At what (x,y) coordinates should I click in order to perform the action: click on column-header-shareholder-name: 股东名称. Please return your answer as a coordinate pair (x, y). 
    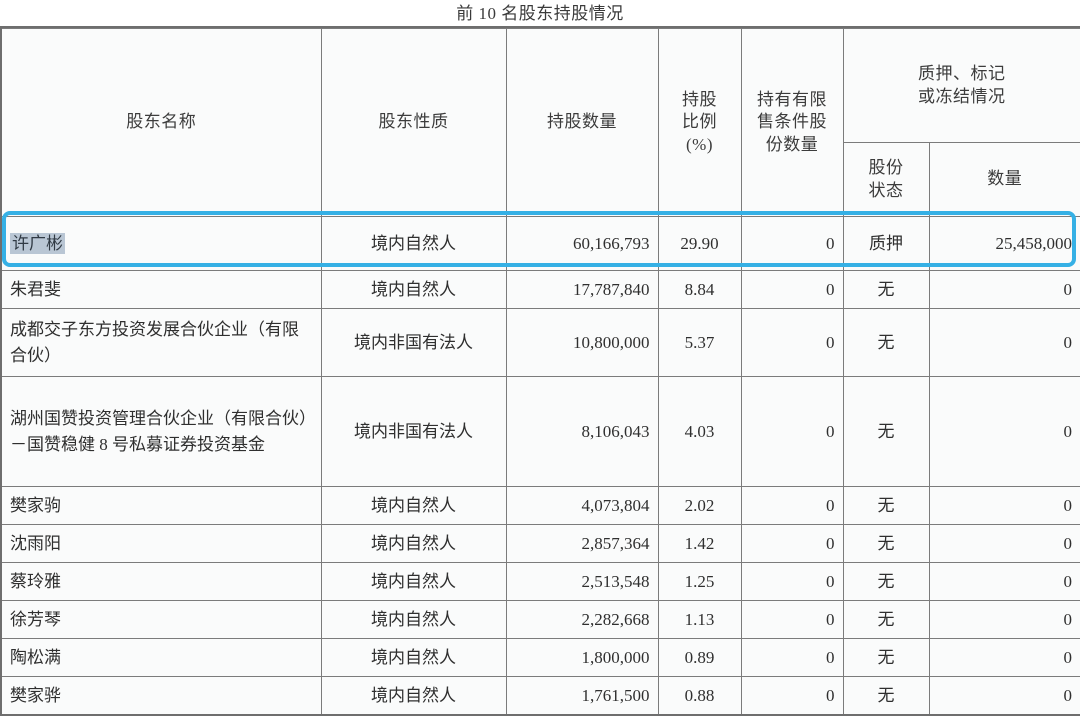
    Looking at the image, I should click on (161, 122).